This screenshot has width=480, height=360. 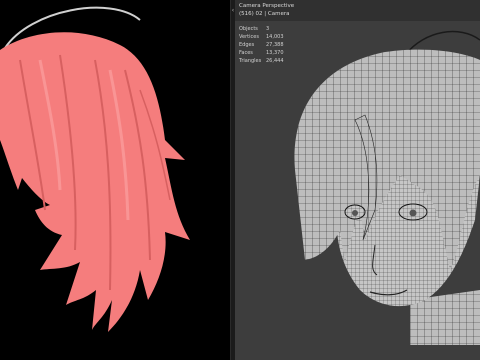 I want to click on stat-value: 27,388, so click(x=275, y=45).